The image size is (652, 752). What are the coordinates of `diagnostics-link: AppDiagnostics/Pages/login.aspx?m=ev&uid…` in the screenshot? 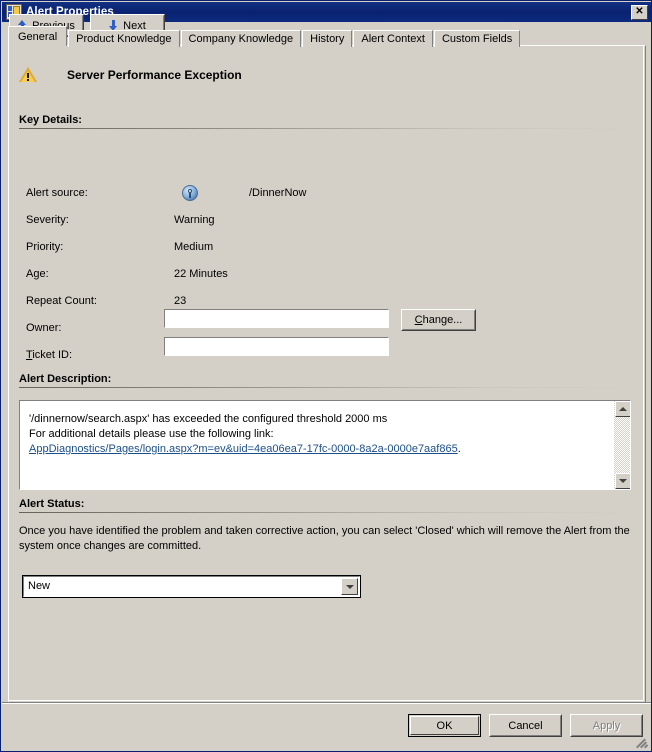 It's located at (243, 449).